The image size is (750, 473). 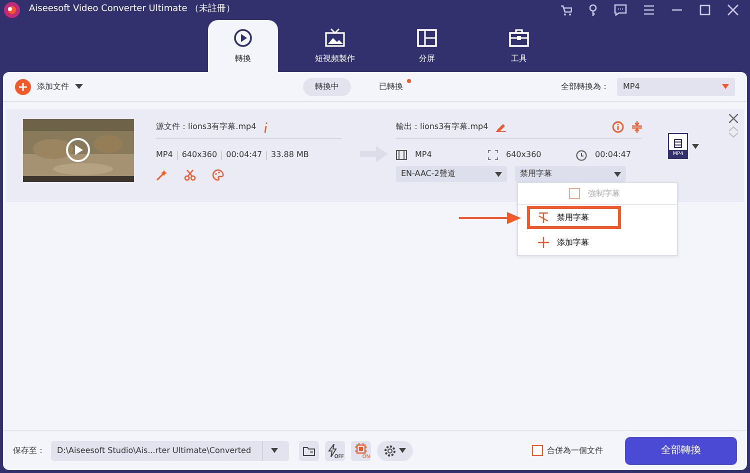 What do you see at coordinates (451, 174) in the screenshot?
I see `audio-track-dropdown: EN-AAC-2聲道` at bounding box center [451, 174].